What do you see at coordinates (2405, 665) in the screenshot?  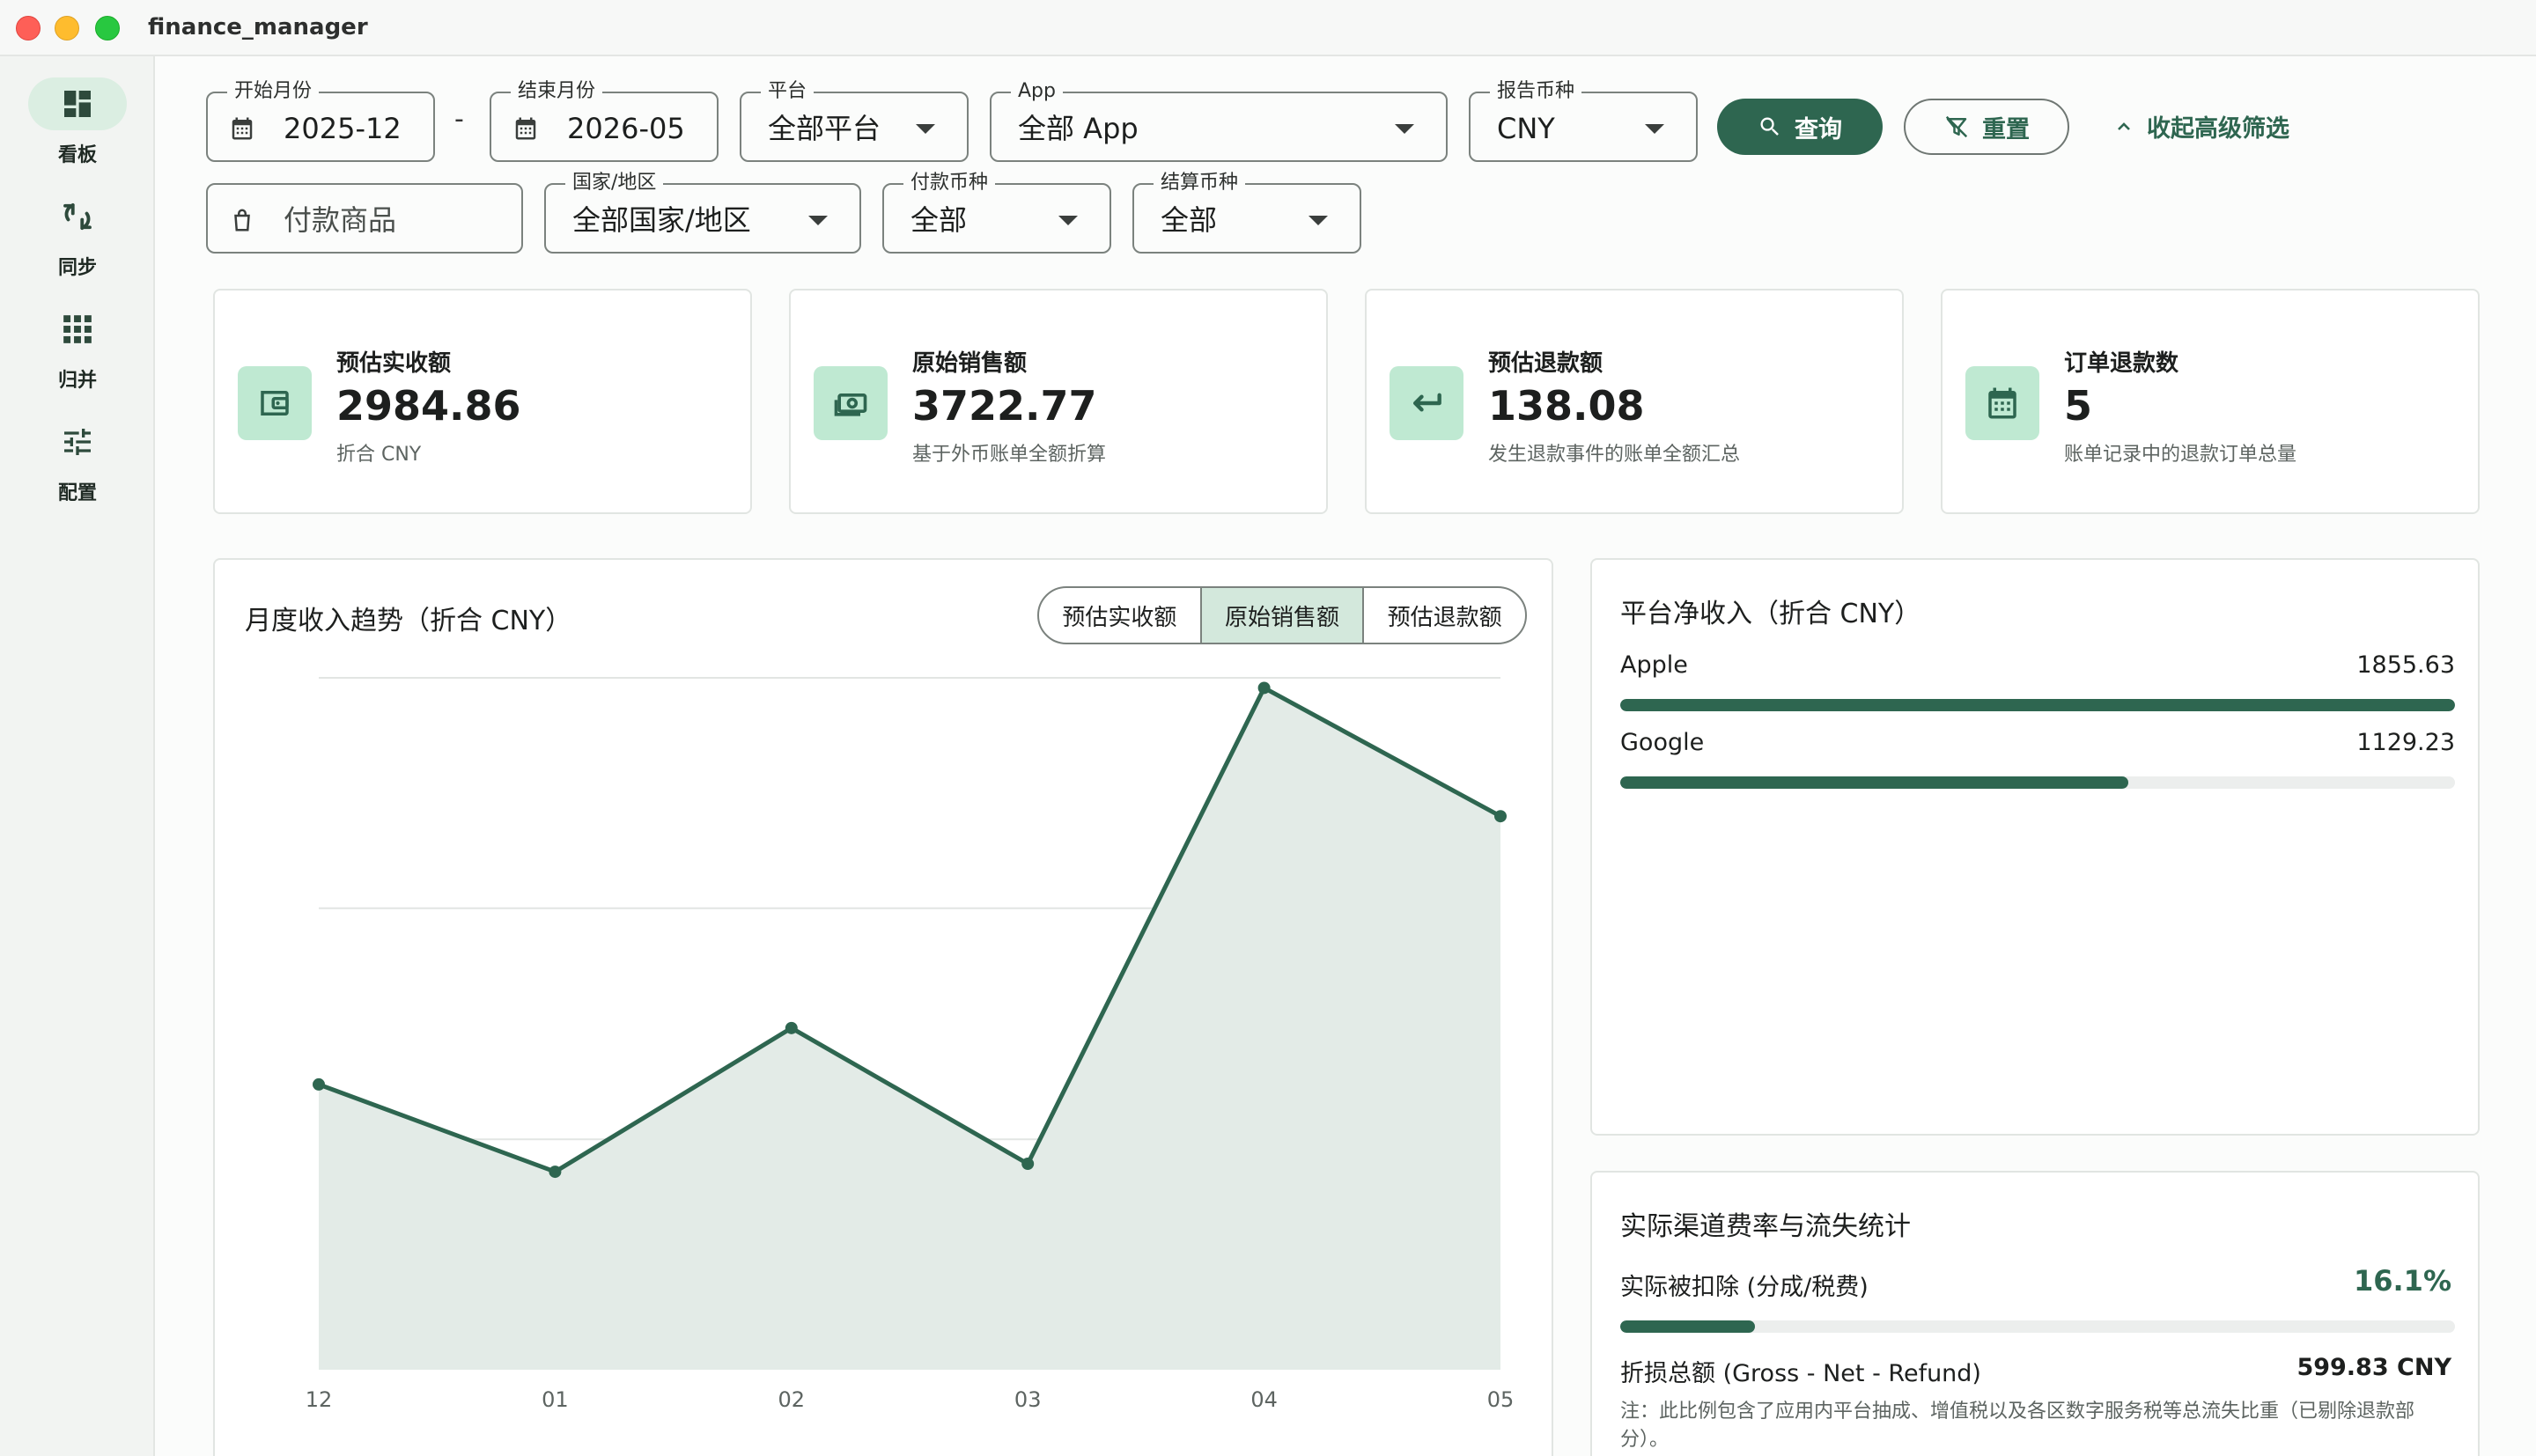 I see `platform-value: 1855.63` at bounding box center [2405, 665].